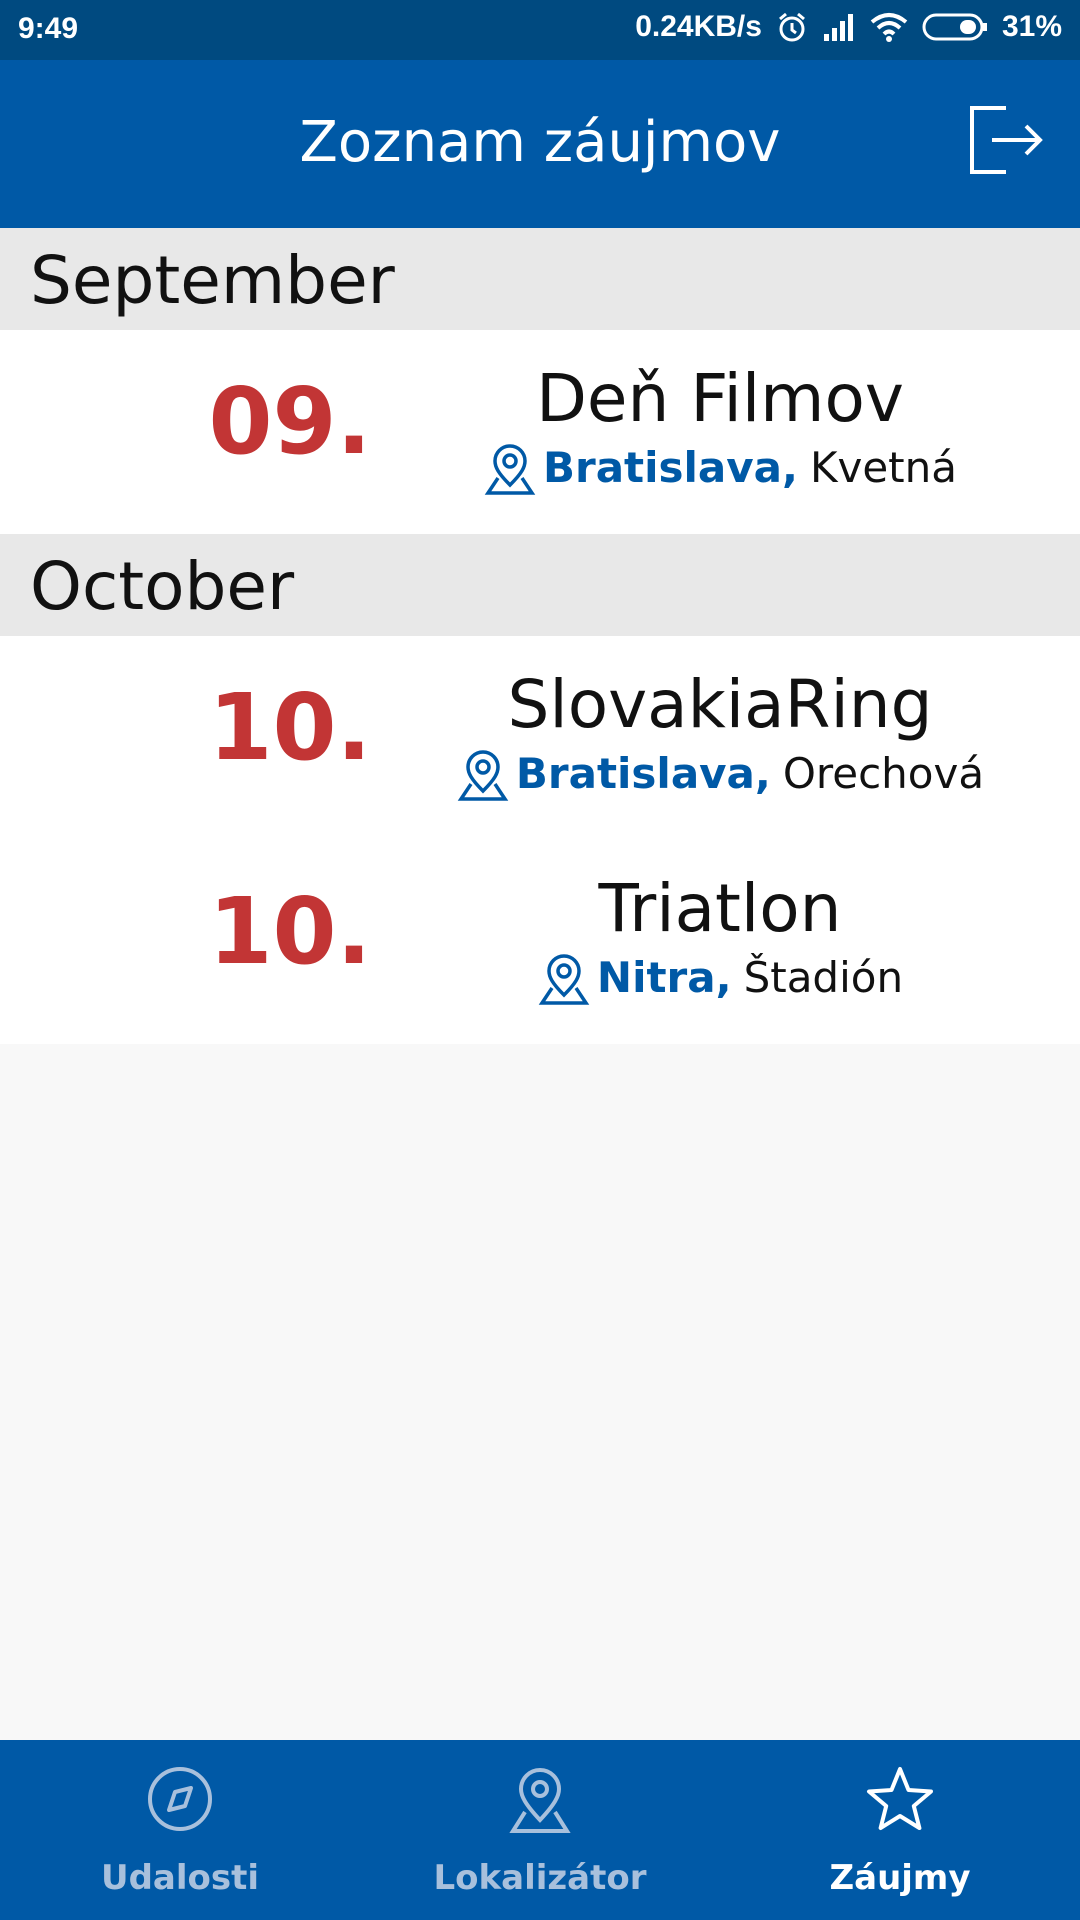 The height and width of the screenshot is (1920, 1080). I want to click on status-bar: 9:49 0.24KB/s 31%, so click(540, 30).